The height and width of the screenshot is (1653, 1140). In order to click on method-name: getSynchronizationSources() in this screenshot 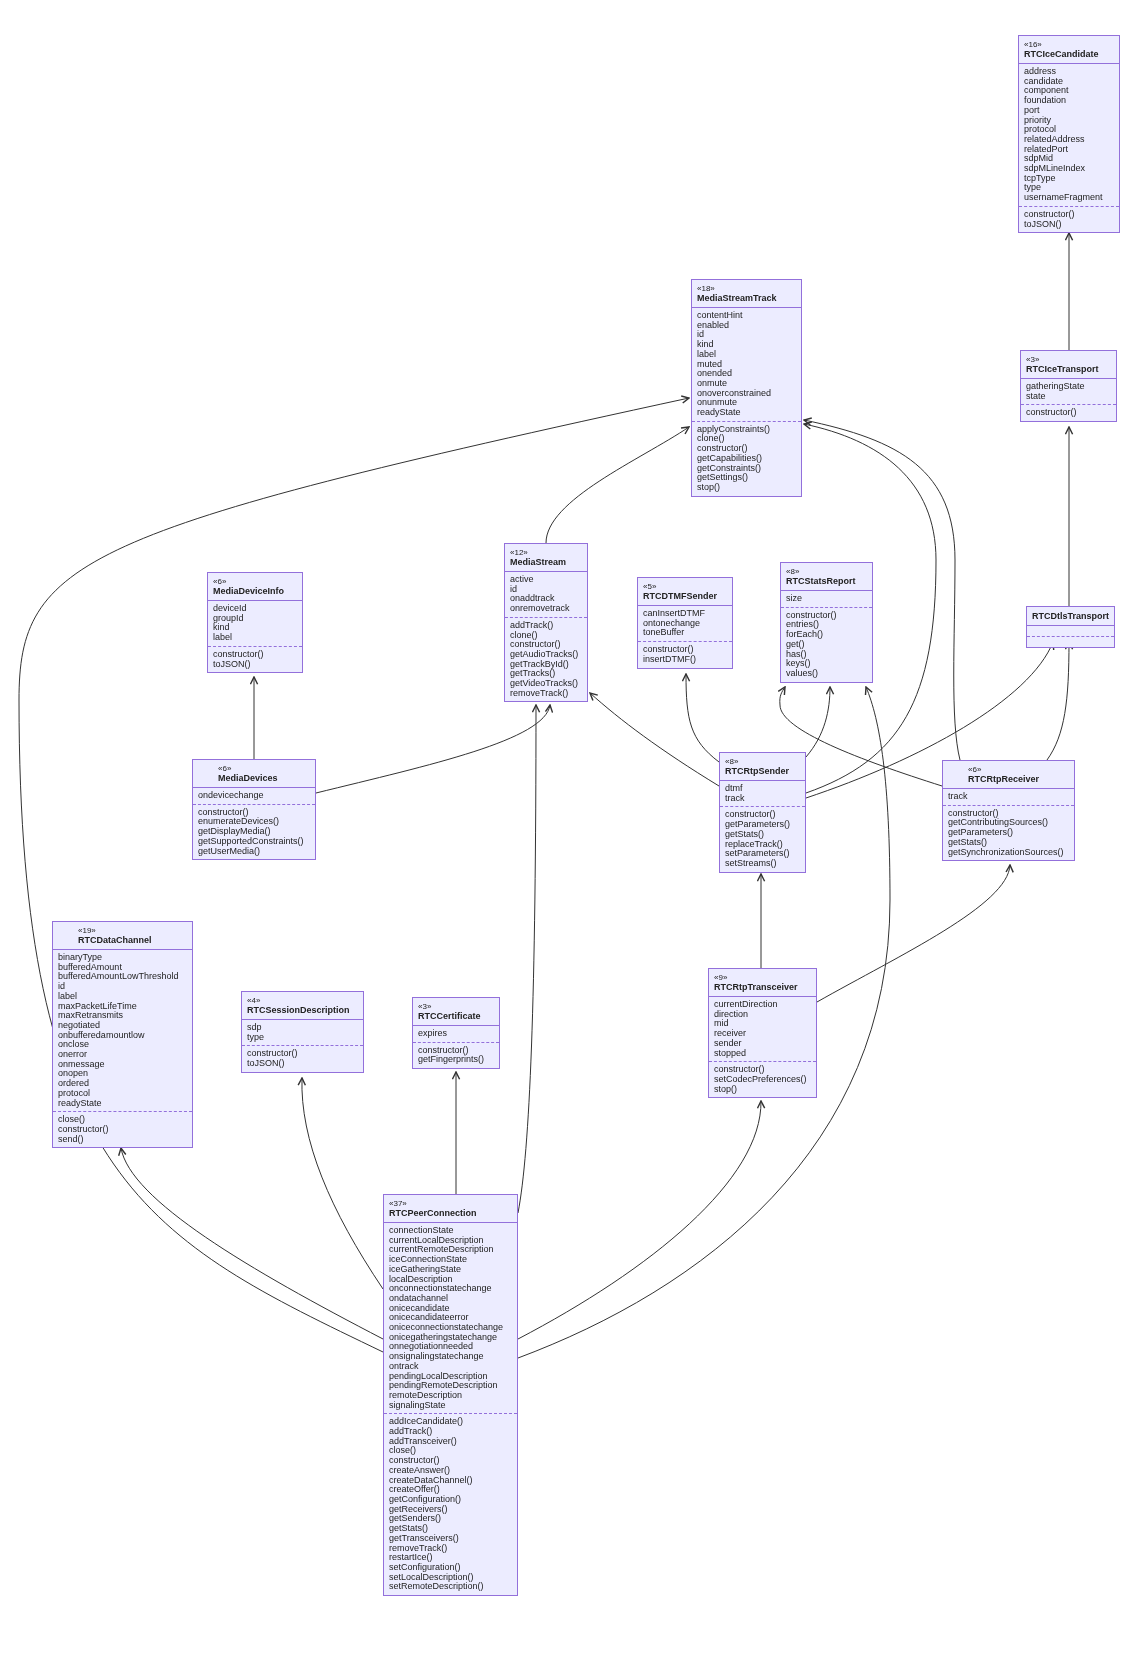, I will do `click(1006, 852)`.